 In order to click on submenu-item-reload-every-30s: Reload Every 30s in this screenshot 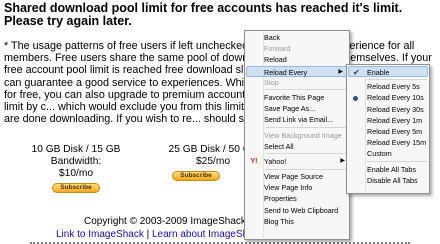, I will do `click(388, 109)`.